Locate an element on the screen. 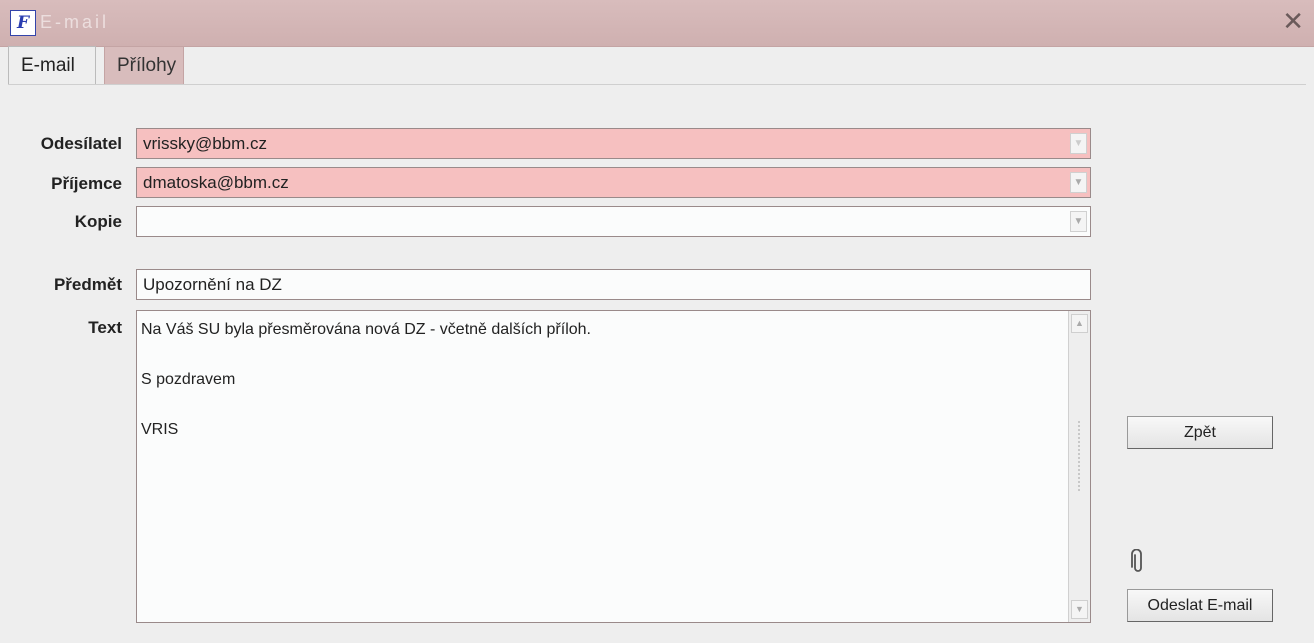 This screenshot has width=1314, height=643. app-logo-icon: F is located at coordinates (23, 23).